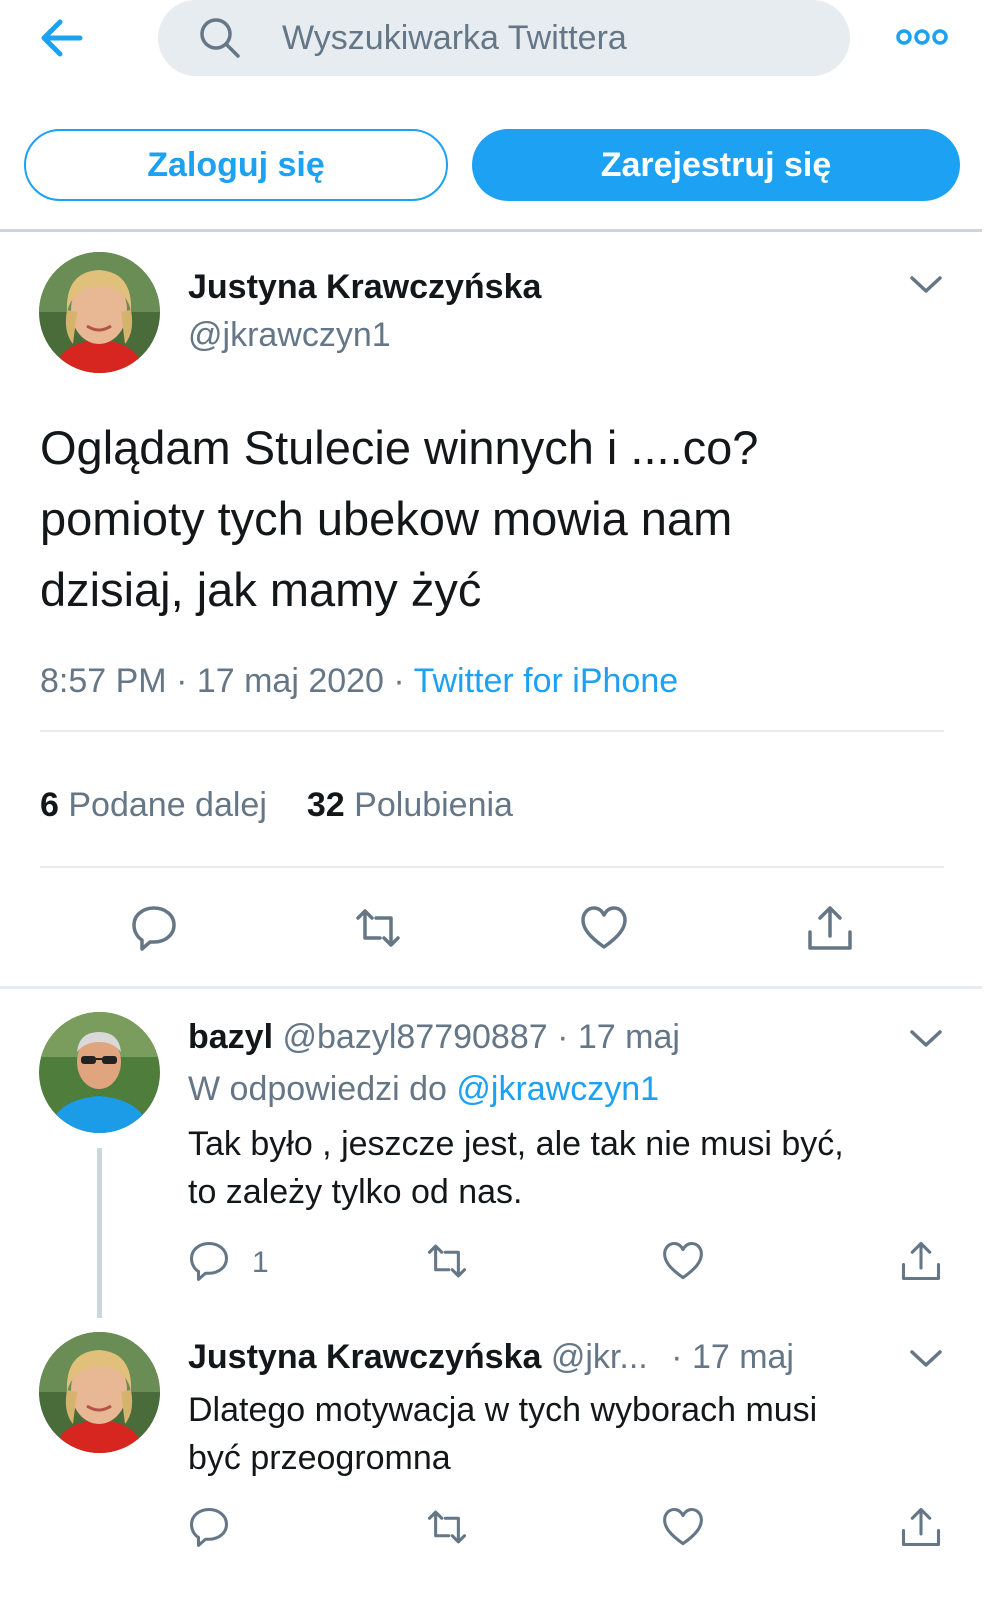 The image size is (1002, 1600). I want to click on author-name: Justyna Krawczyńska, so click(364, 287).